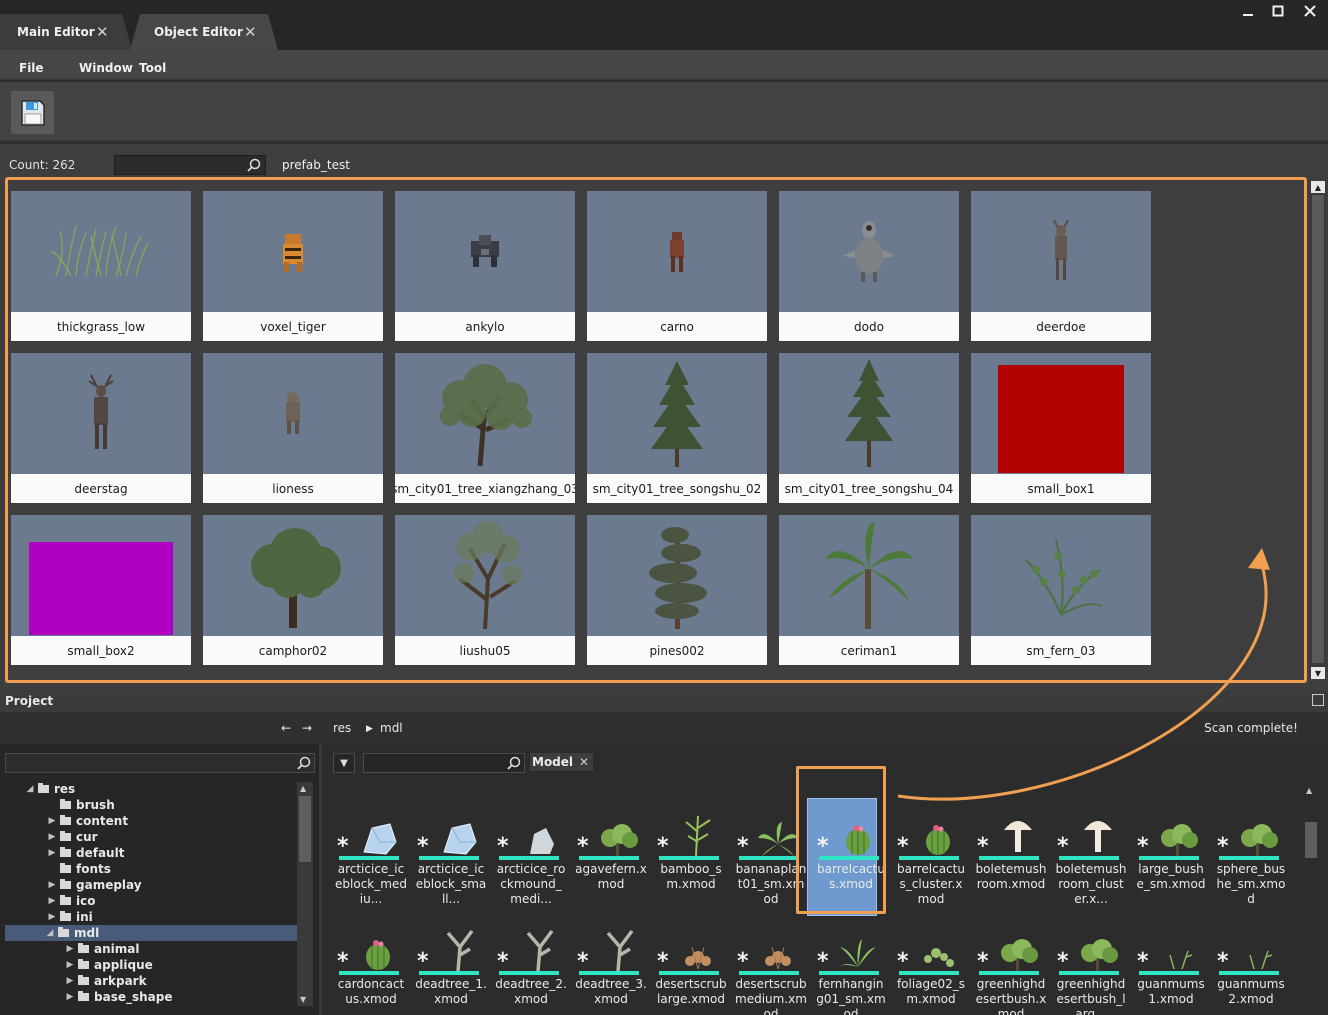  What do you see at coordinates (1251, 869) in the screenshot?
I see `asset-item: * sphere_bushe_sm.xmod` at bounding box center [1251, 869].